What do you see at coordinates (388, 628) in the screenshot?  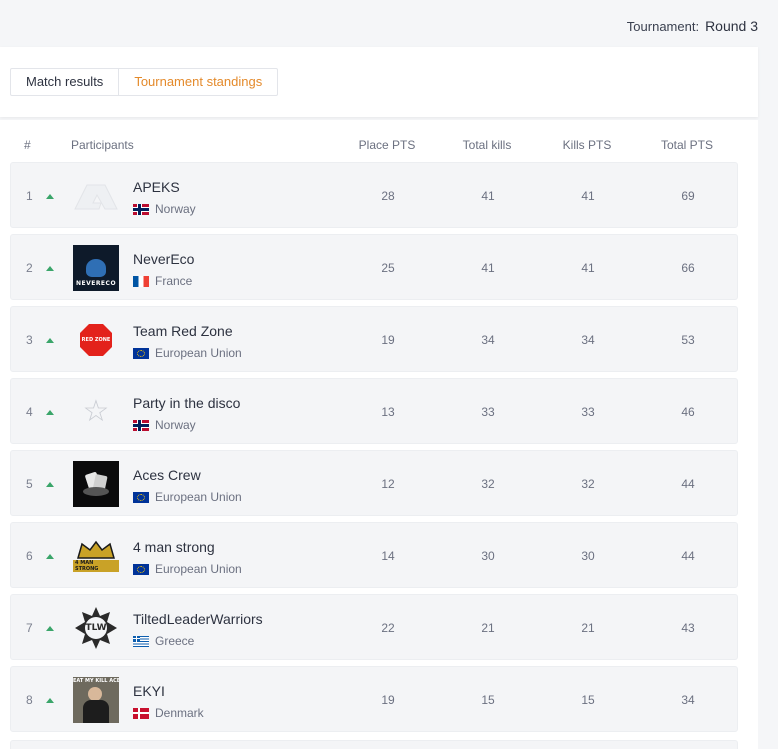 I see `place-pts-value: 22` at bounding box center [388, 628].